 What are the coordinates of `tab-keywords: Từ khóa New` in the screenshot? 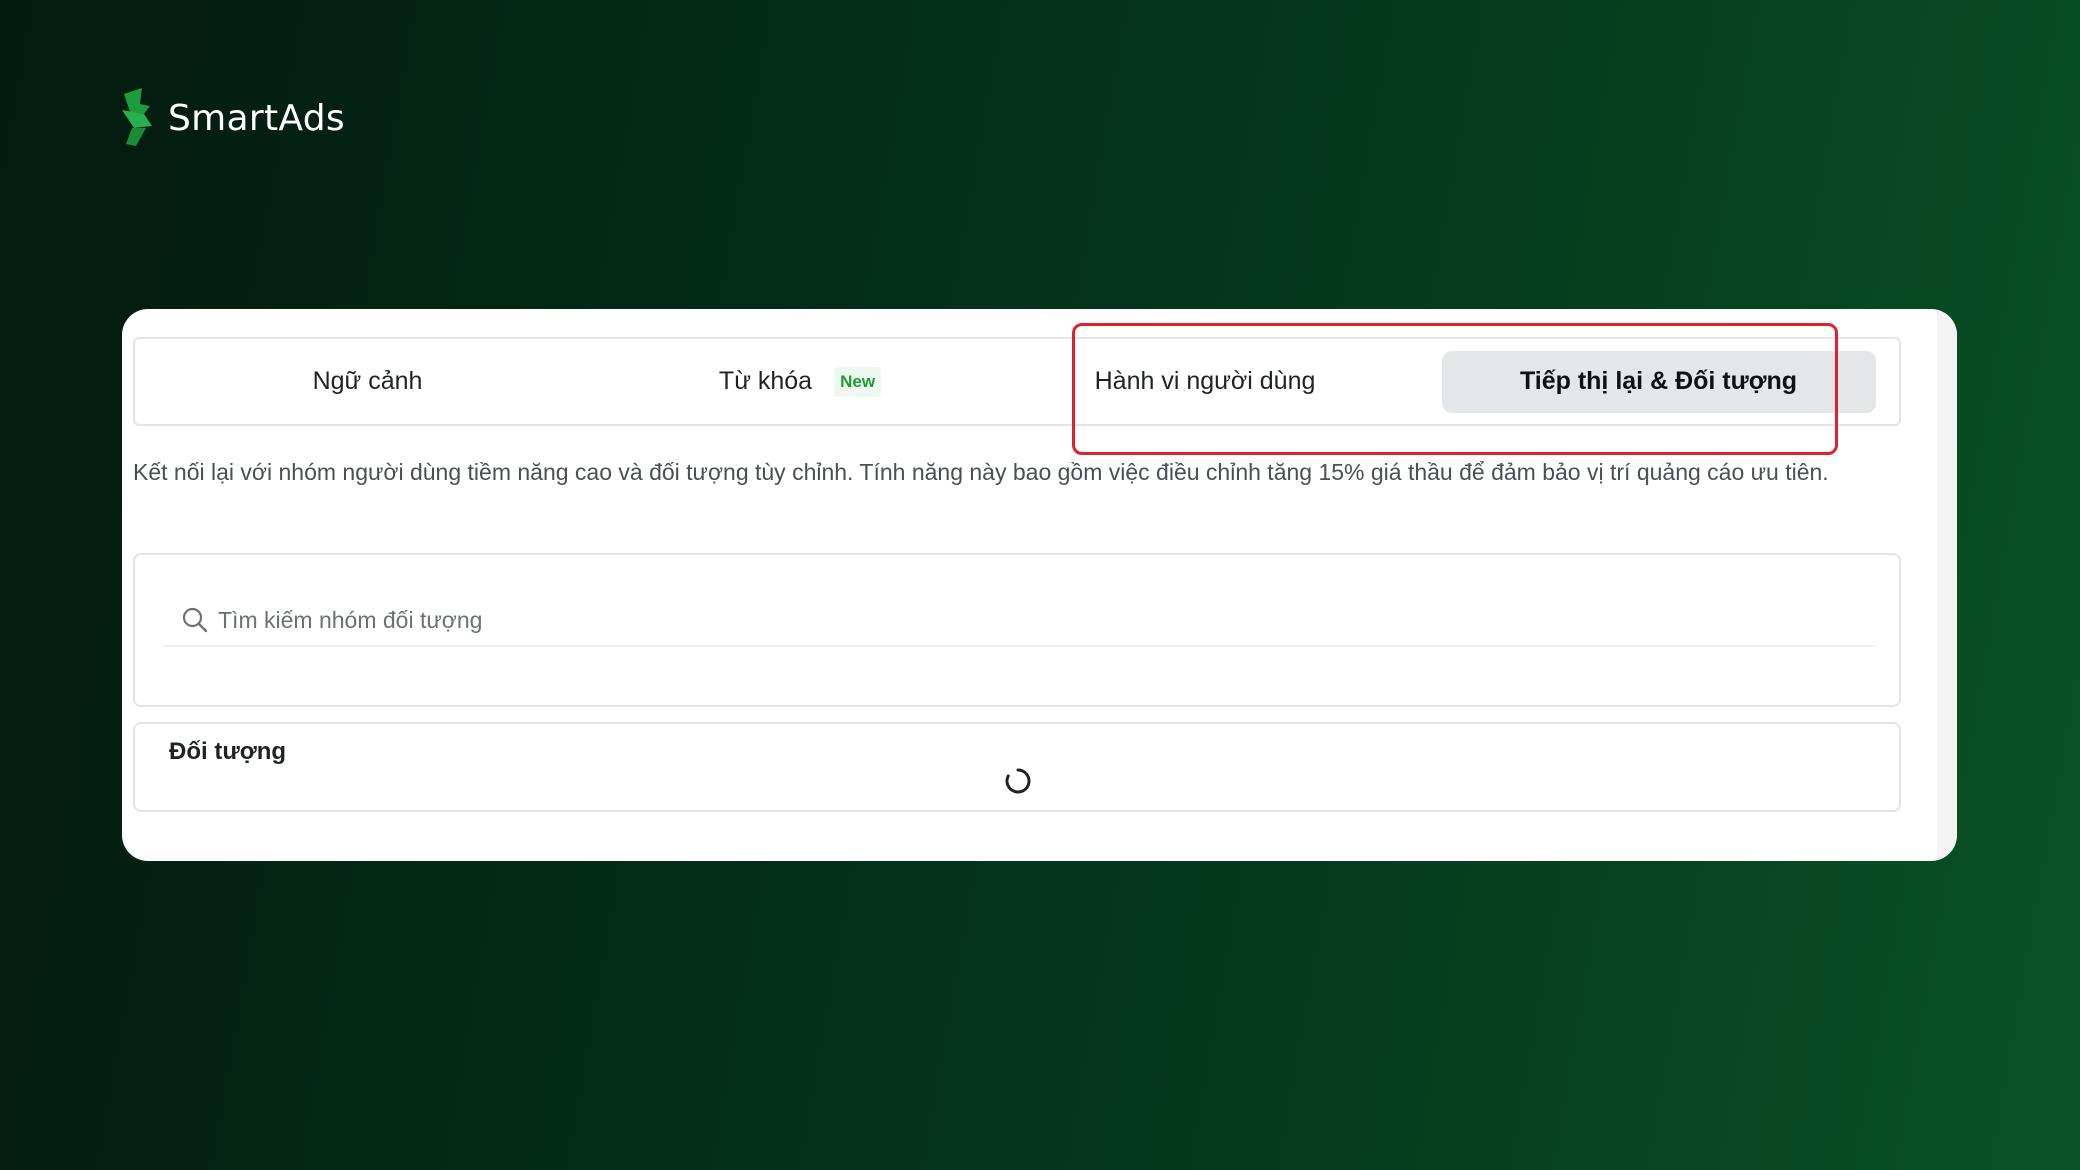 It's located at (800, 381).